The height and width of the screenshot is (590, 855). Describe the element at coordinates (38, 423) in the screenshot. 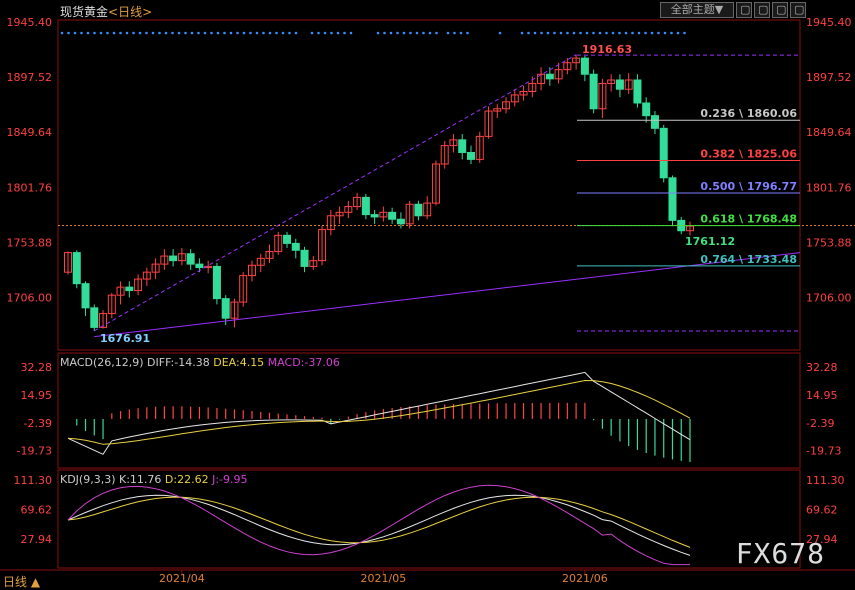

I see `macd-axis-label-left: -2.39` at that location.